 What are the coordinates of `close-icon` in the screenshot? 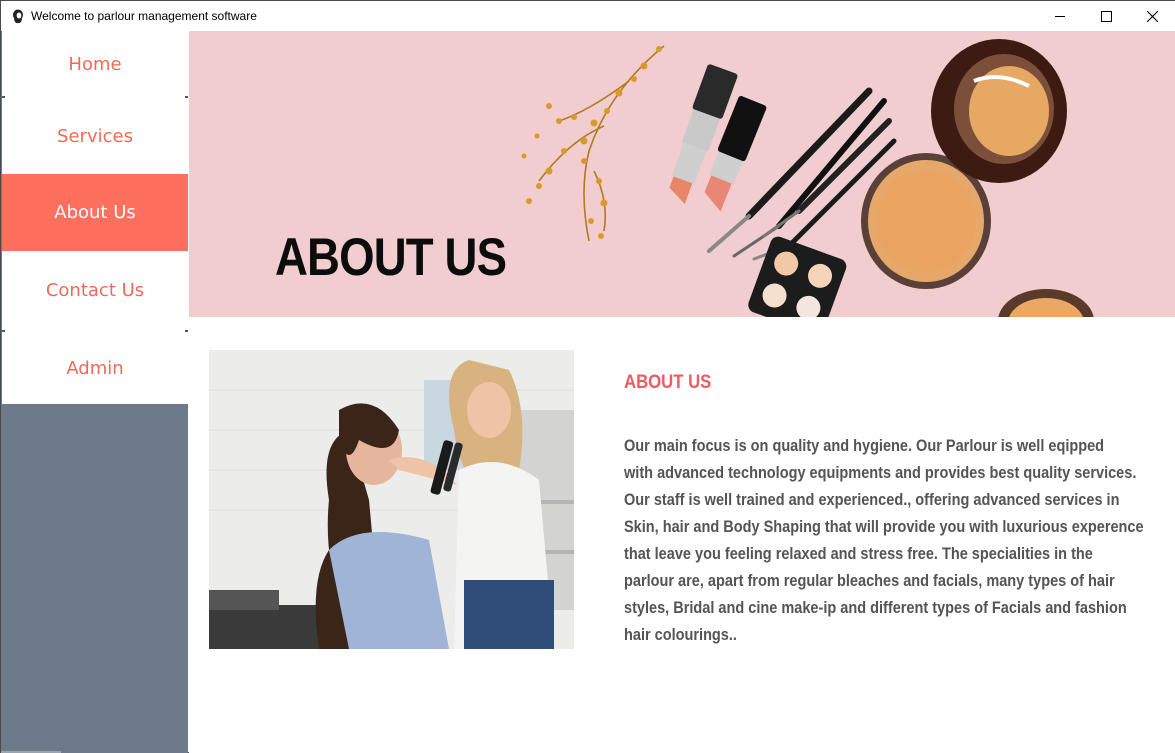 It's located at (1152, 16).